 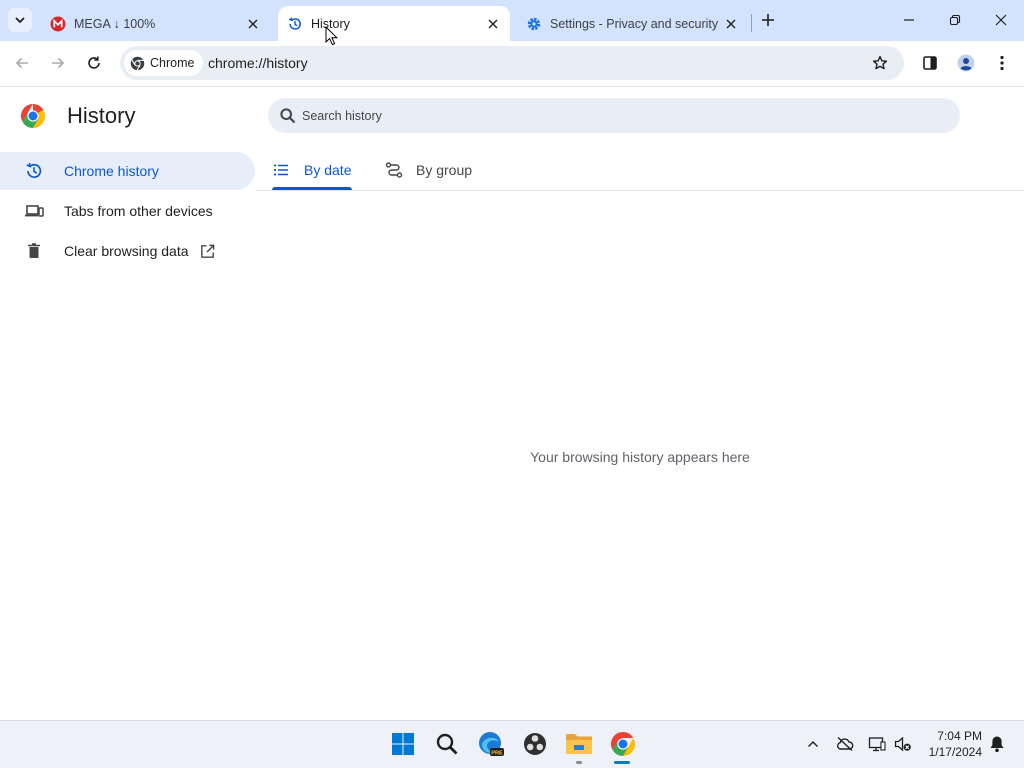 What do you see at coordinates (34, 211) in the screenshot?
I see `devices-icon` at bounding box center [34, 211].